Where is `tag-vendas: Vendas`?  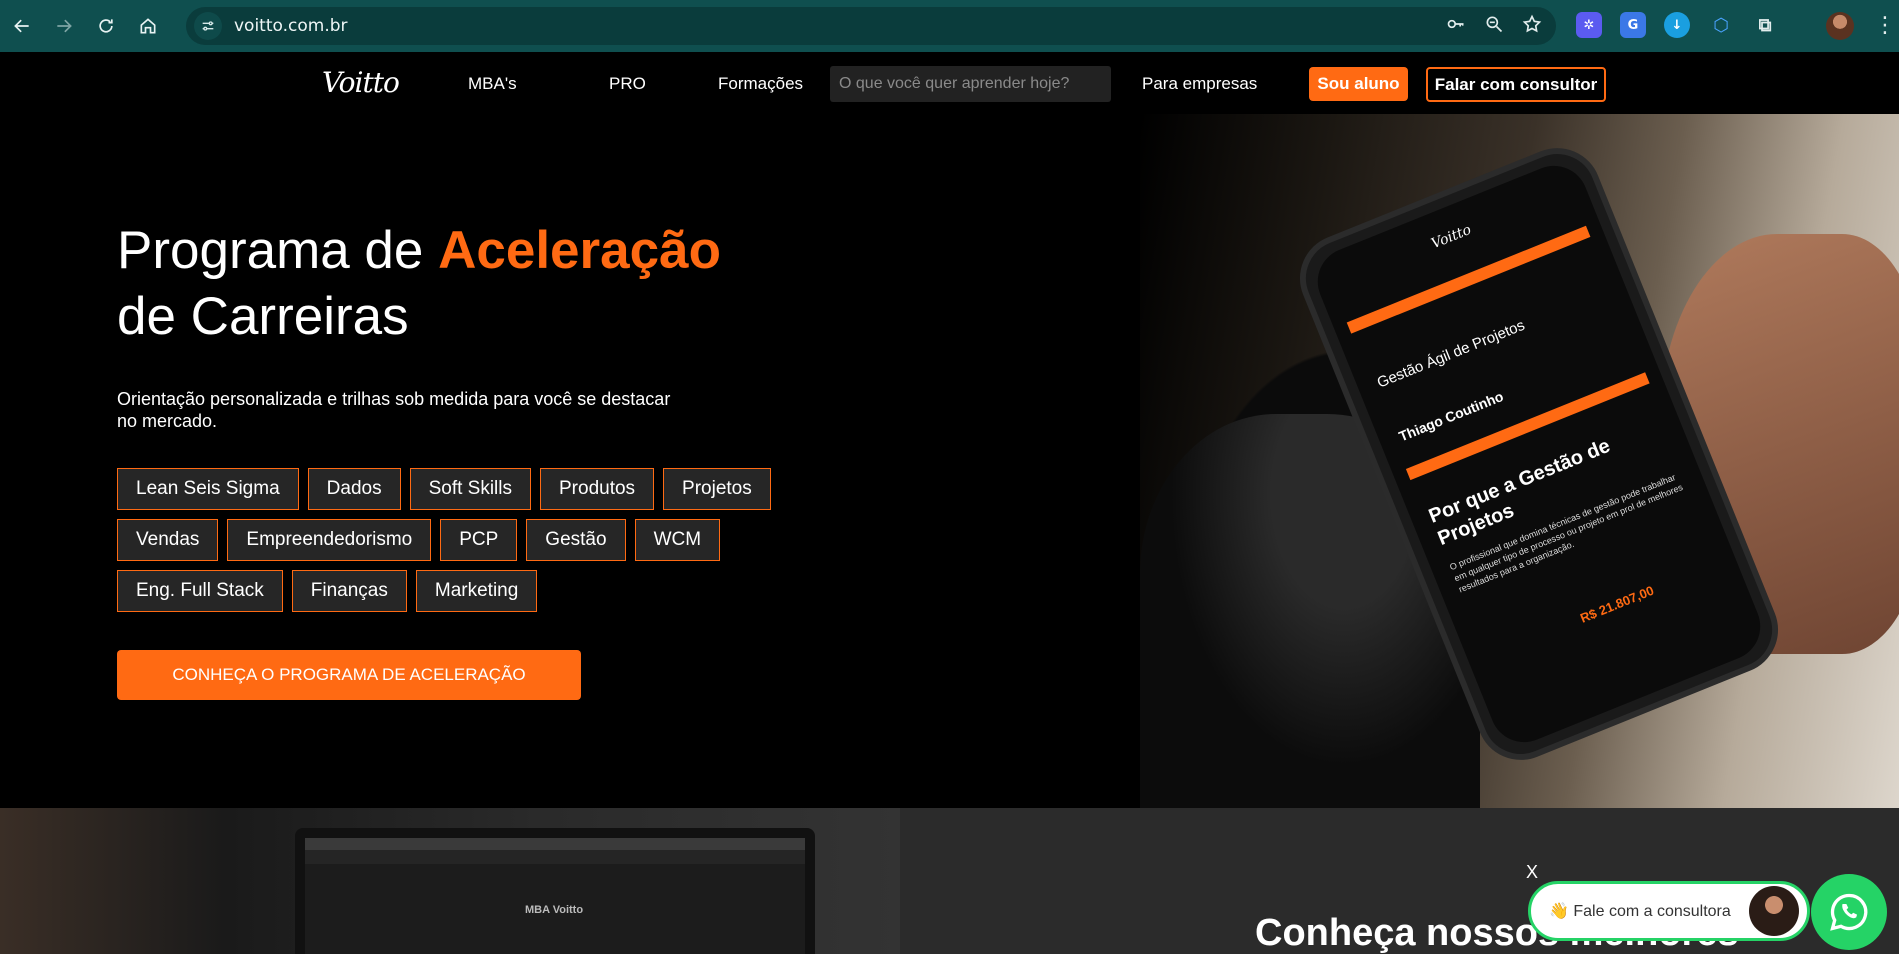
tag-vendas: Vendas is located at coordinates (168, 540).